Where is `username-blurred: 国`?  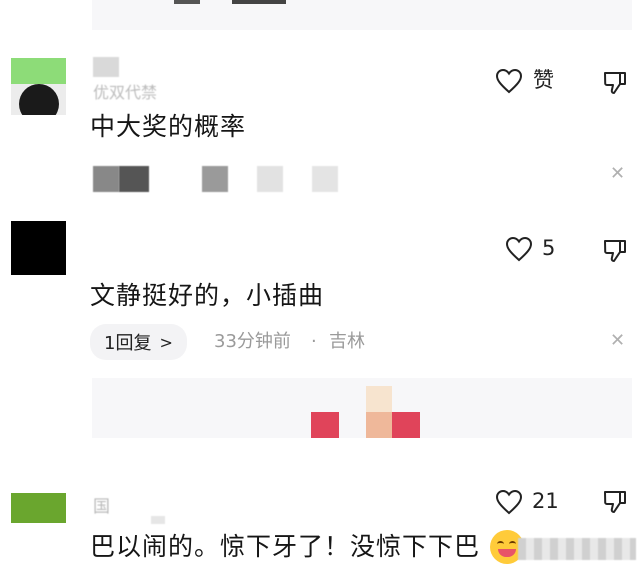 username-blurred: 国 is located at coordinates (133, 508).